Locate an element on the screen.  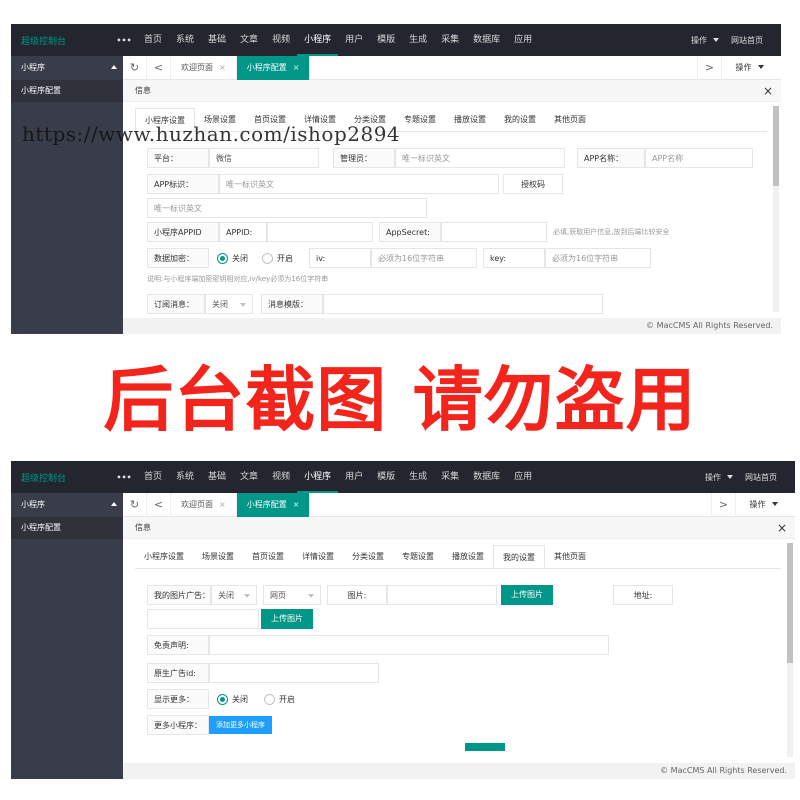
submit-button is located at coordinates (485, 747).